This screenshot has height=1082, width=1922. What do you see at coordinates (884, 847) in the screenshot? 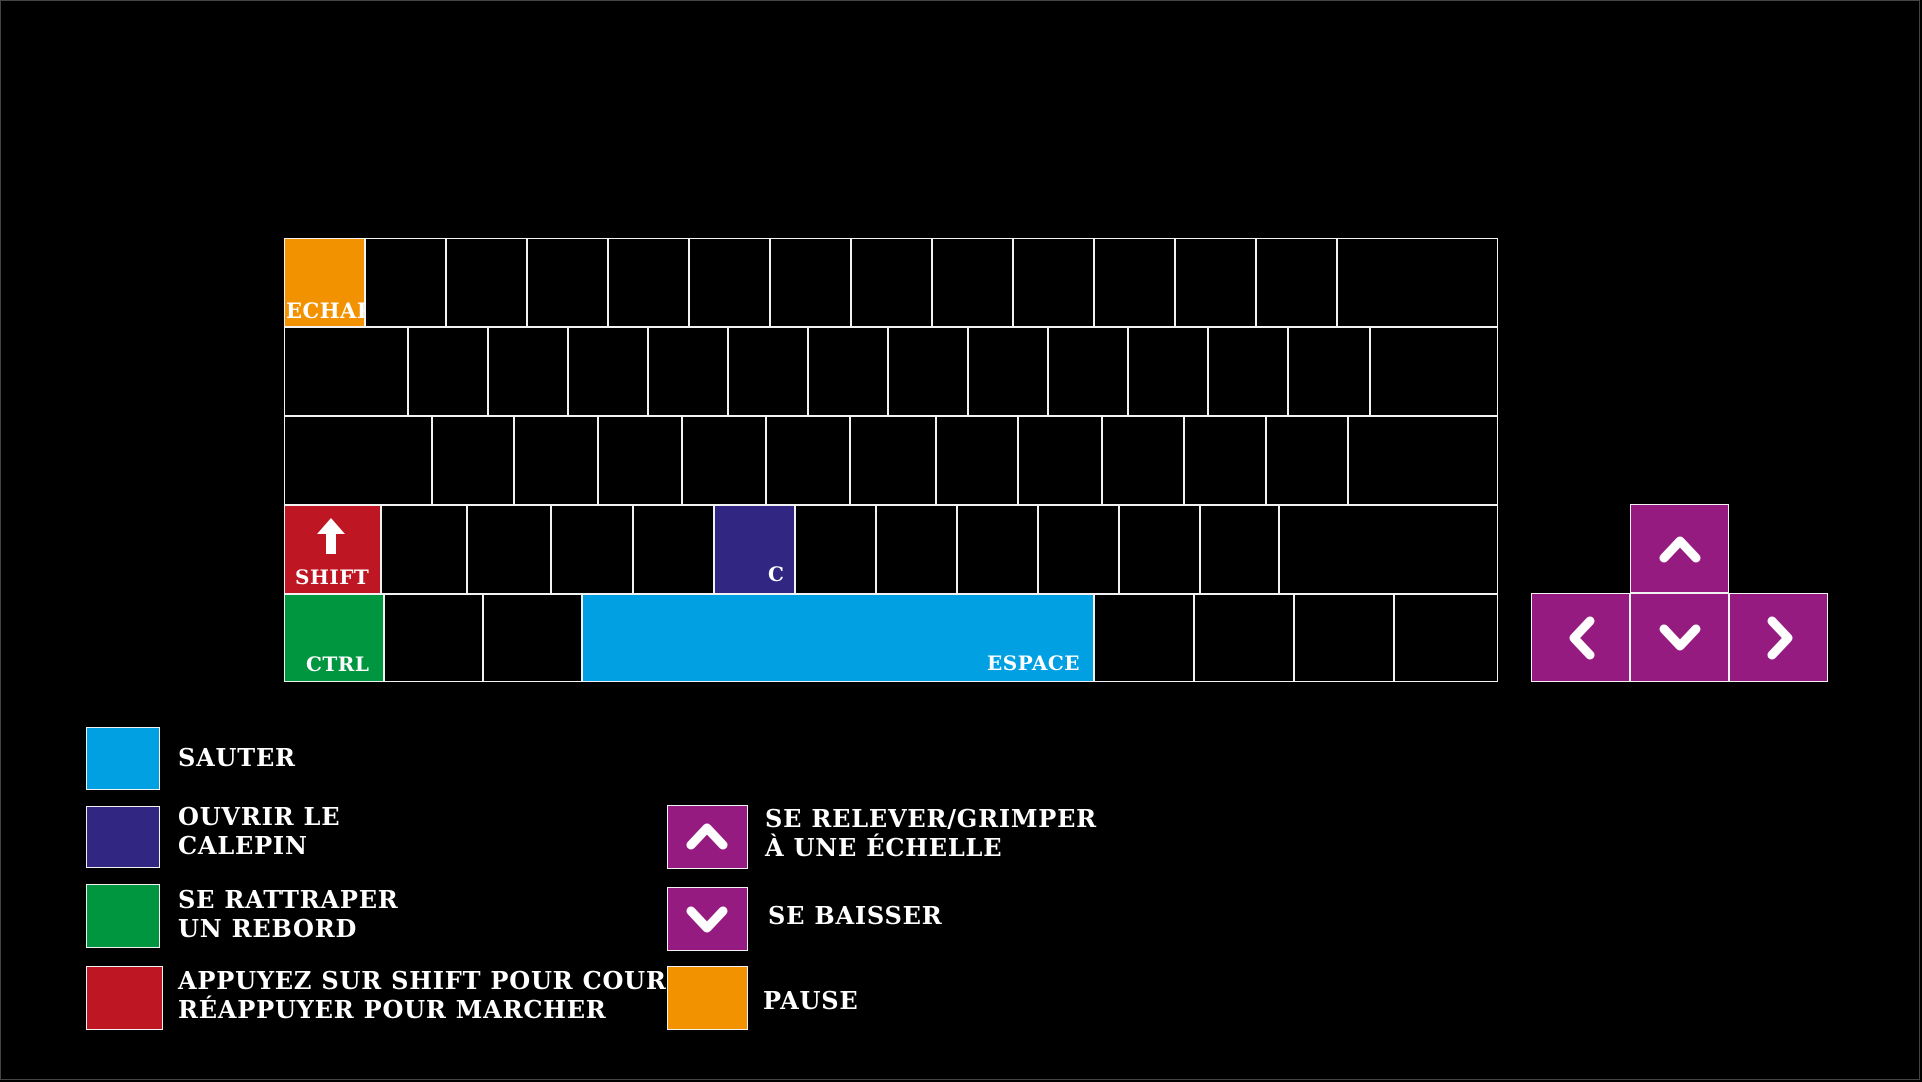
I see `legend-climb-line2: À UNE ÉCHELLE` at bounding box center [884, 847].